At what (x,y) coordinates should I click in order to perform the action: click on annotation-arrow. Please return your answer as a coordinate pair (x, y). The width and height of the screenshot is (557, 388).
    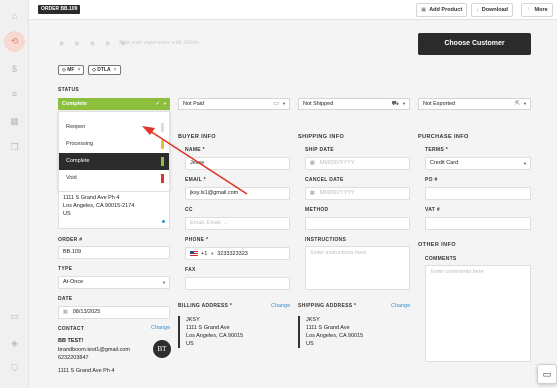
    Looking at the image, I should click on (195, 160).